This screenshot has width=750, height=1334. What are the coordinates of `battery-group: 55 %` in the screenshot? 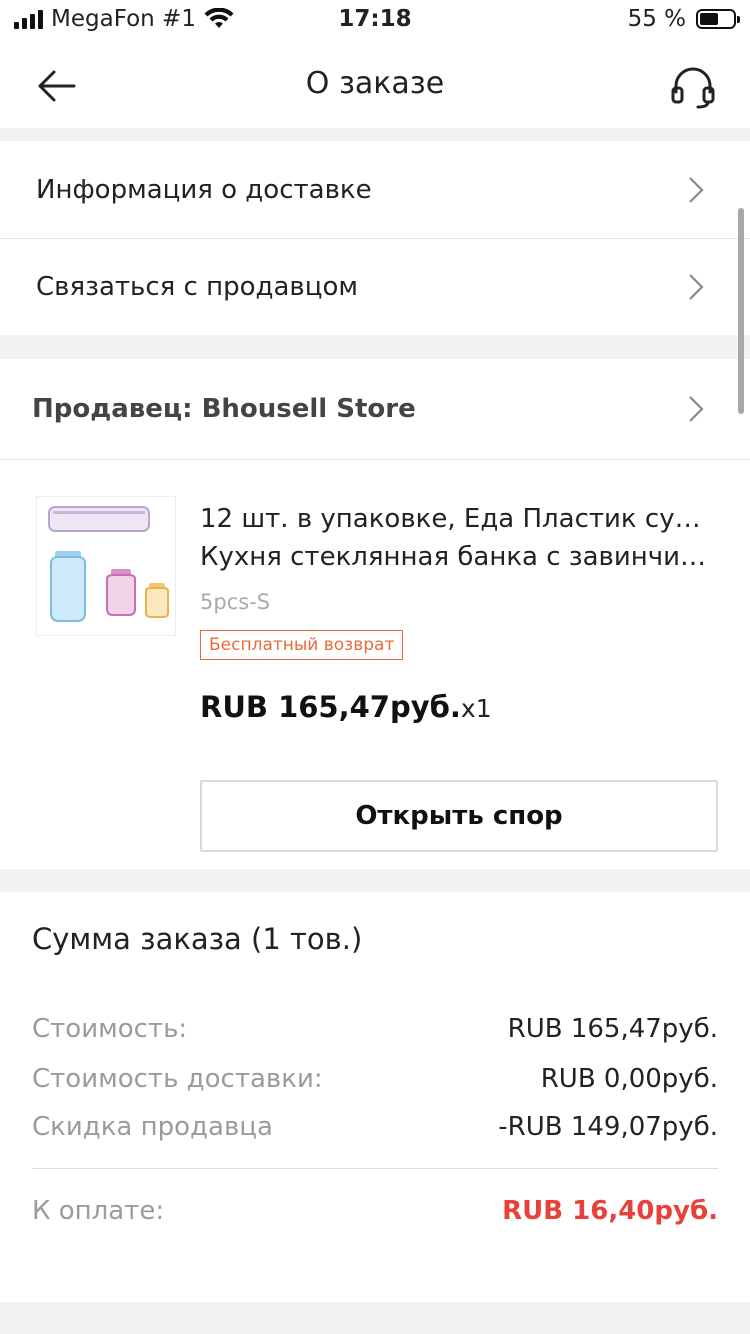 It's located at (683, 19).